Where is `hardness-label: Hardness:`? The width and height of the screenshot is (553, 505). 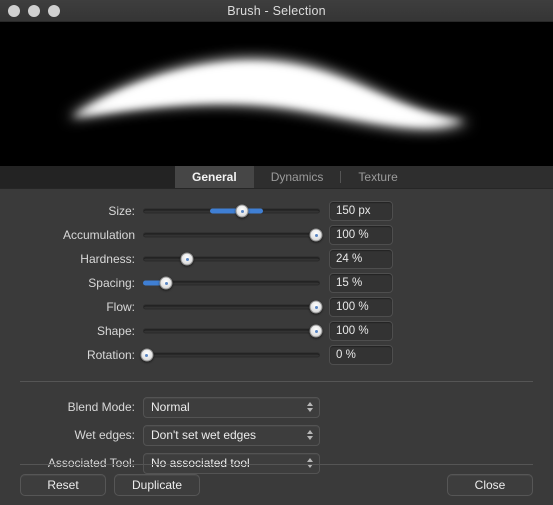 hardness-label: Hardness: is located at coordinates (107, 259).